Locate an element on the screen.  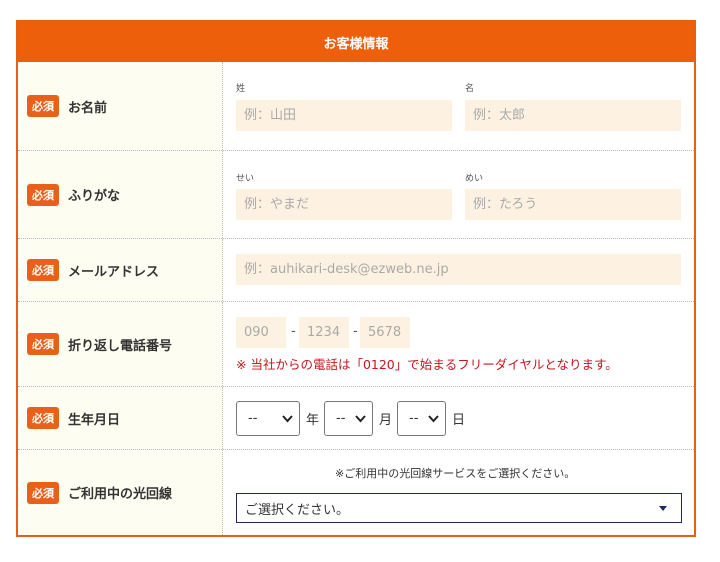
row-label-cell: 必須 ふりがな is located at coordinates (120, 194).